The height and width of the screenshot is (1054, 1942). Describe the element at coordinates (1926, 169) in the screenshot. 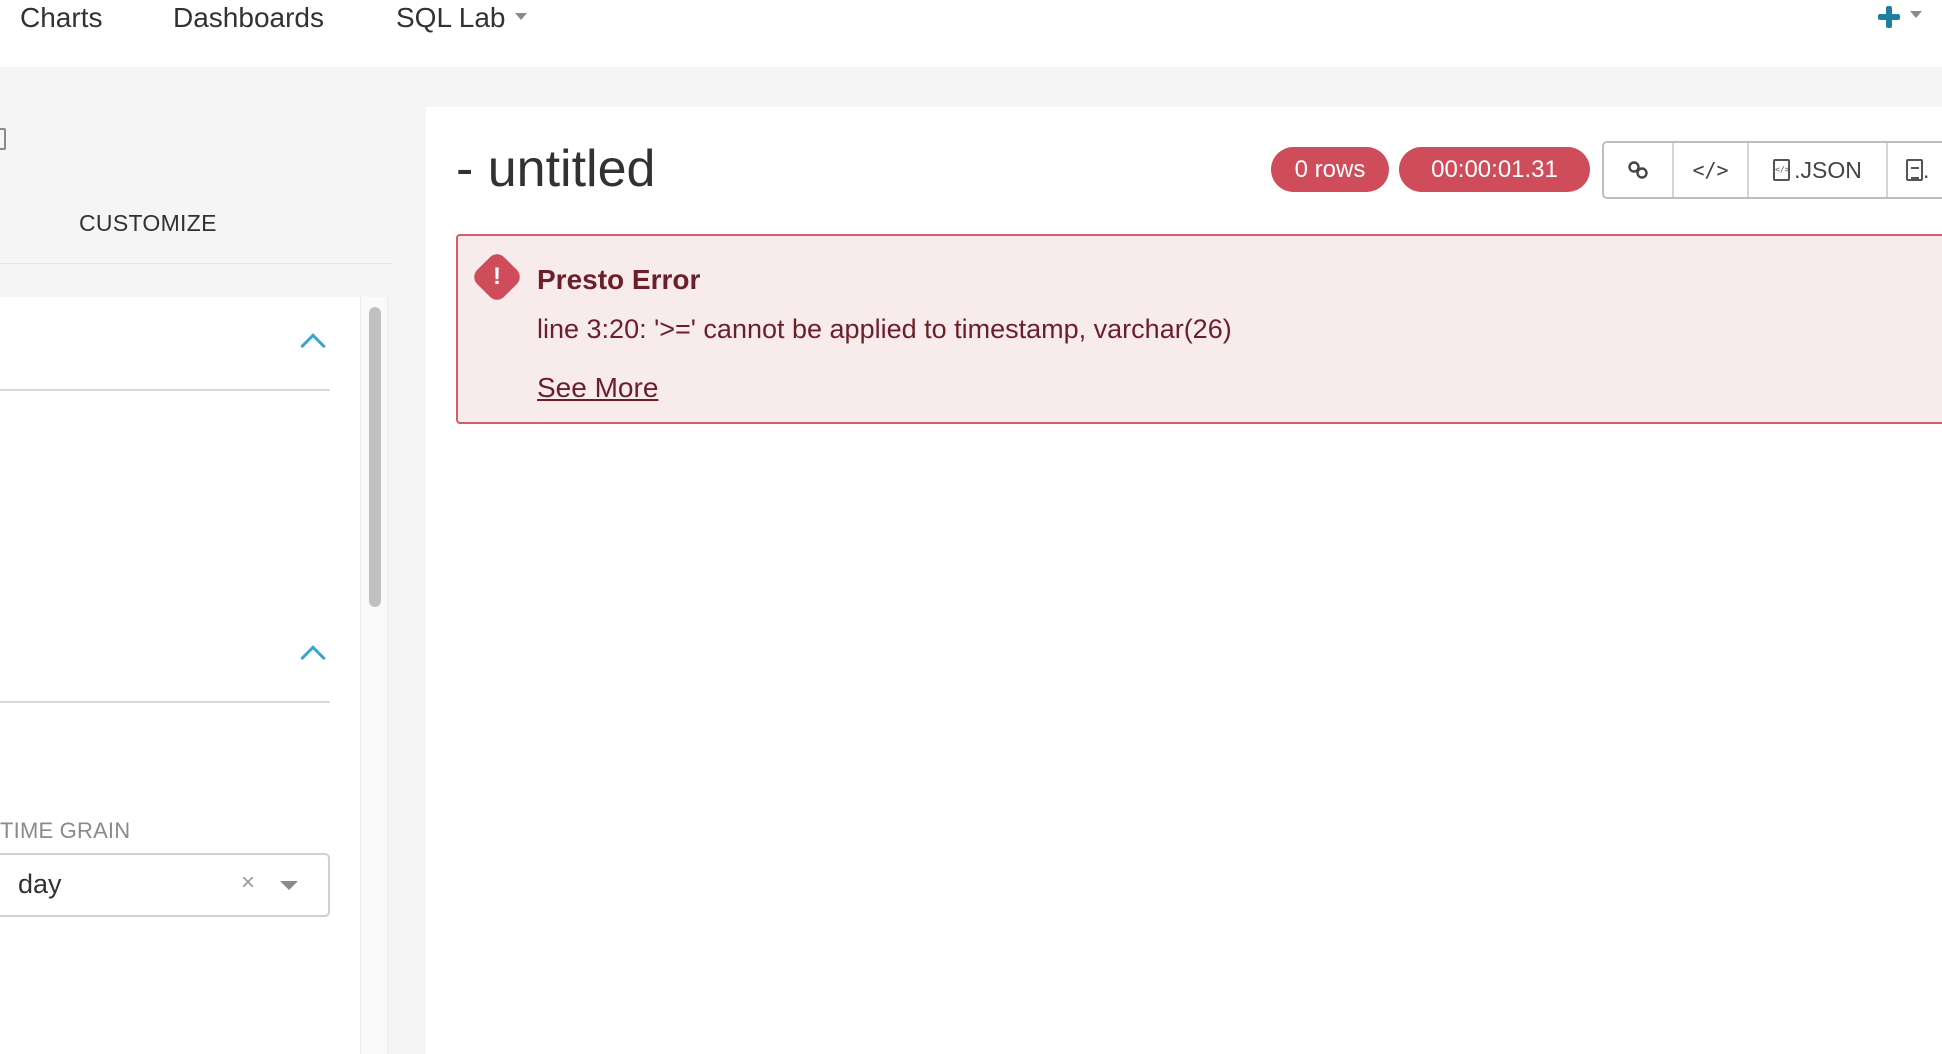

I see `export-csv-label: .` at that location.